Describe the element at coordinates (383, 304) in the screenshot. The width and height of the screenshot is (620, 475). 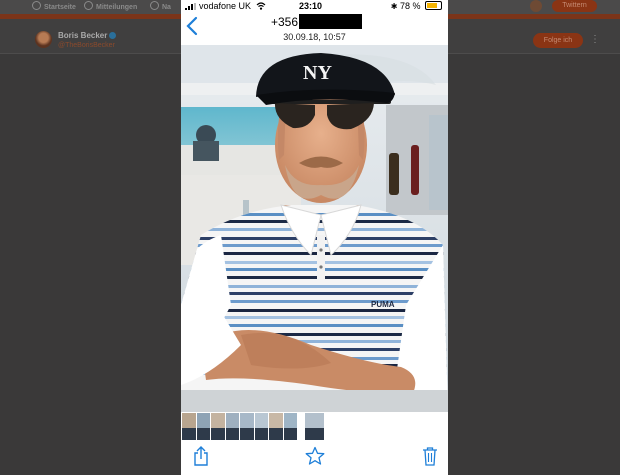
I see `puma-logo: PUMA` at that location.